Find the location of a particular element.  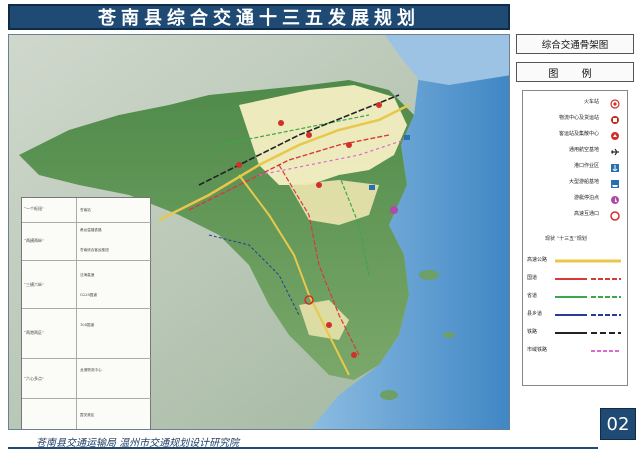

legend-row-cruise: 大型游船基地 is located at coordinates (576, 184).